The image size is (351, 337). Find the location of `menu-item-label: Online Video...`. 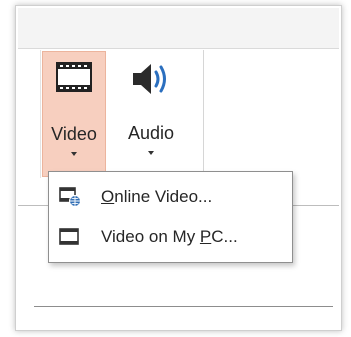

menu-item-label: Online Video... is located at coordinates (157, 196).